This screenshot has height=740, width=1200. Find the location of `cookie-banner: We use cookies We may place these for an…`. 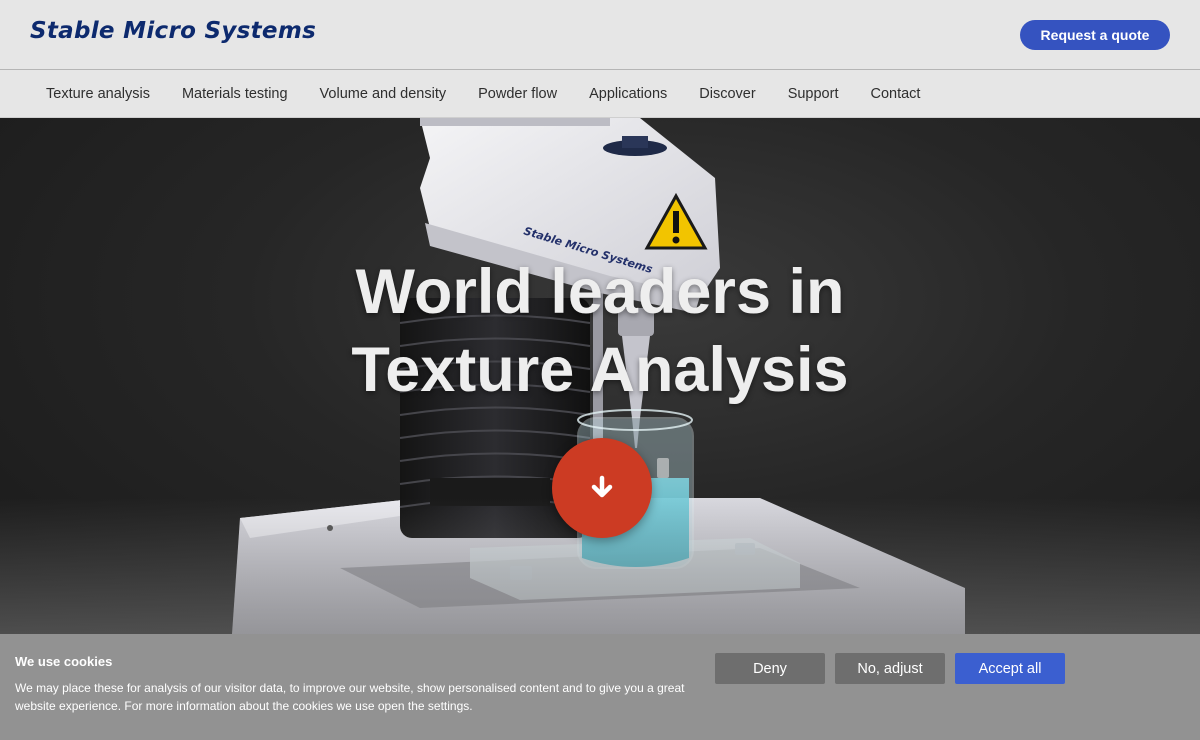

cookie-banner: We use cookies We may place these for an… is located at coordinates (600, 687).